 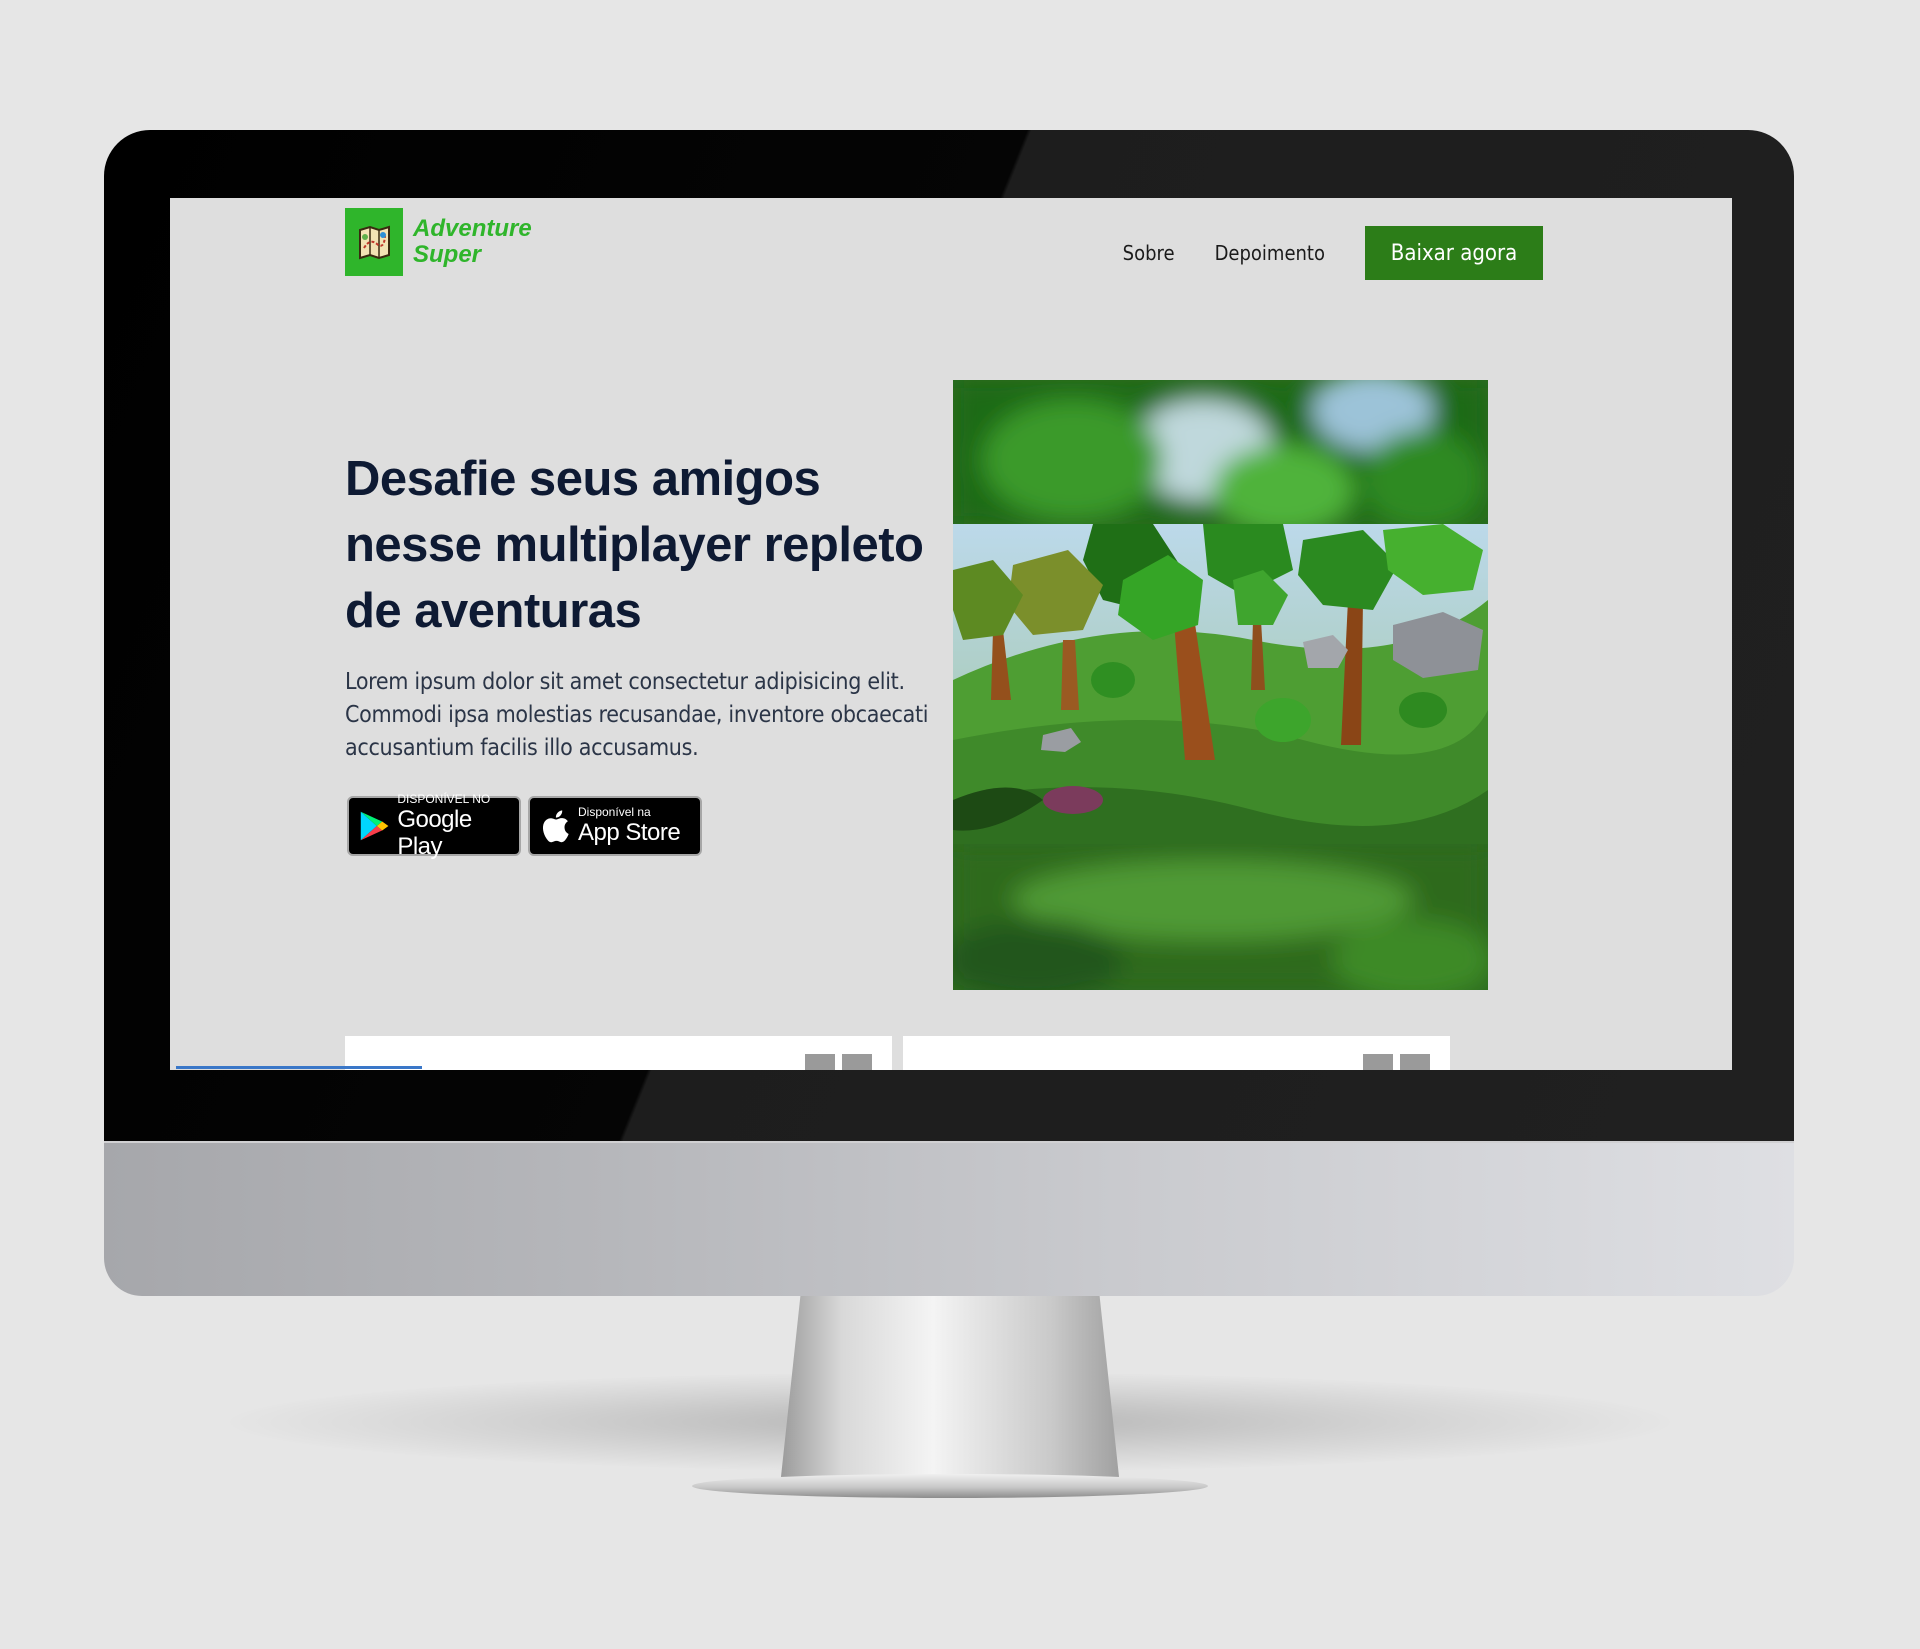 I want to click on site-logo: Adventure Super, so click(x=438, y=242).